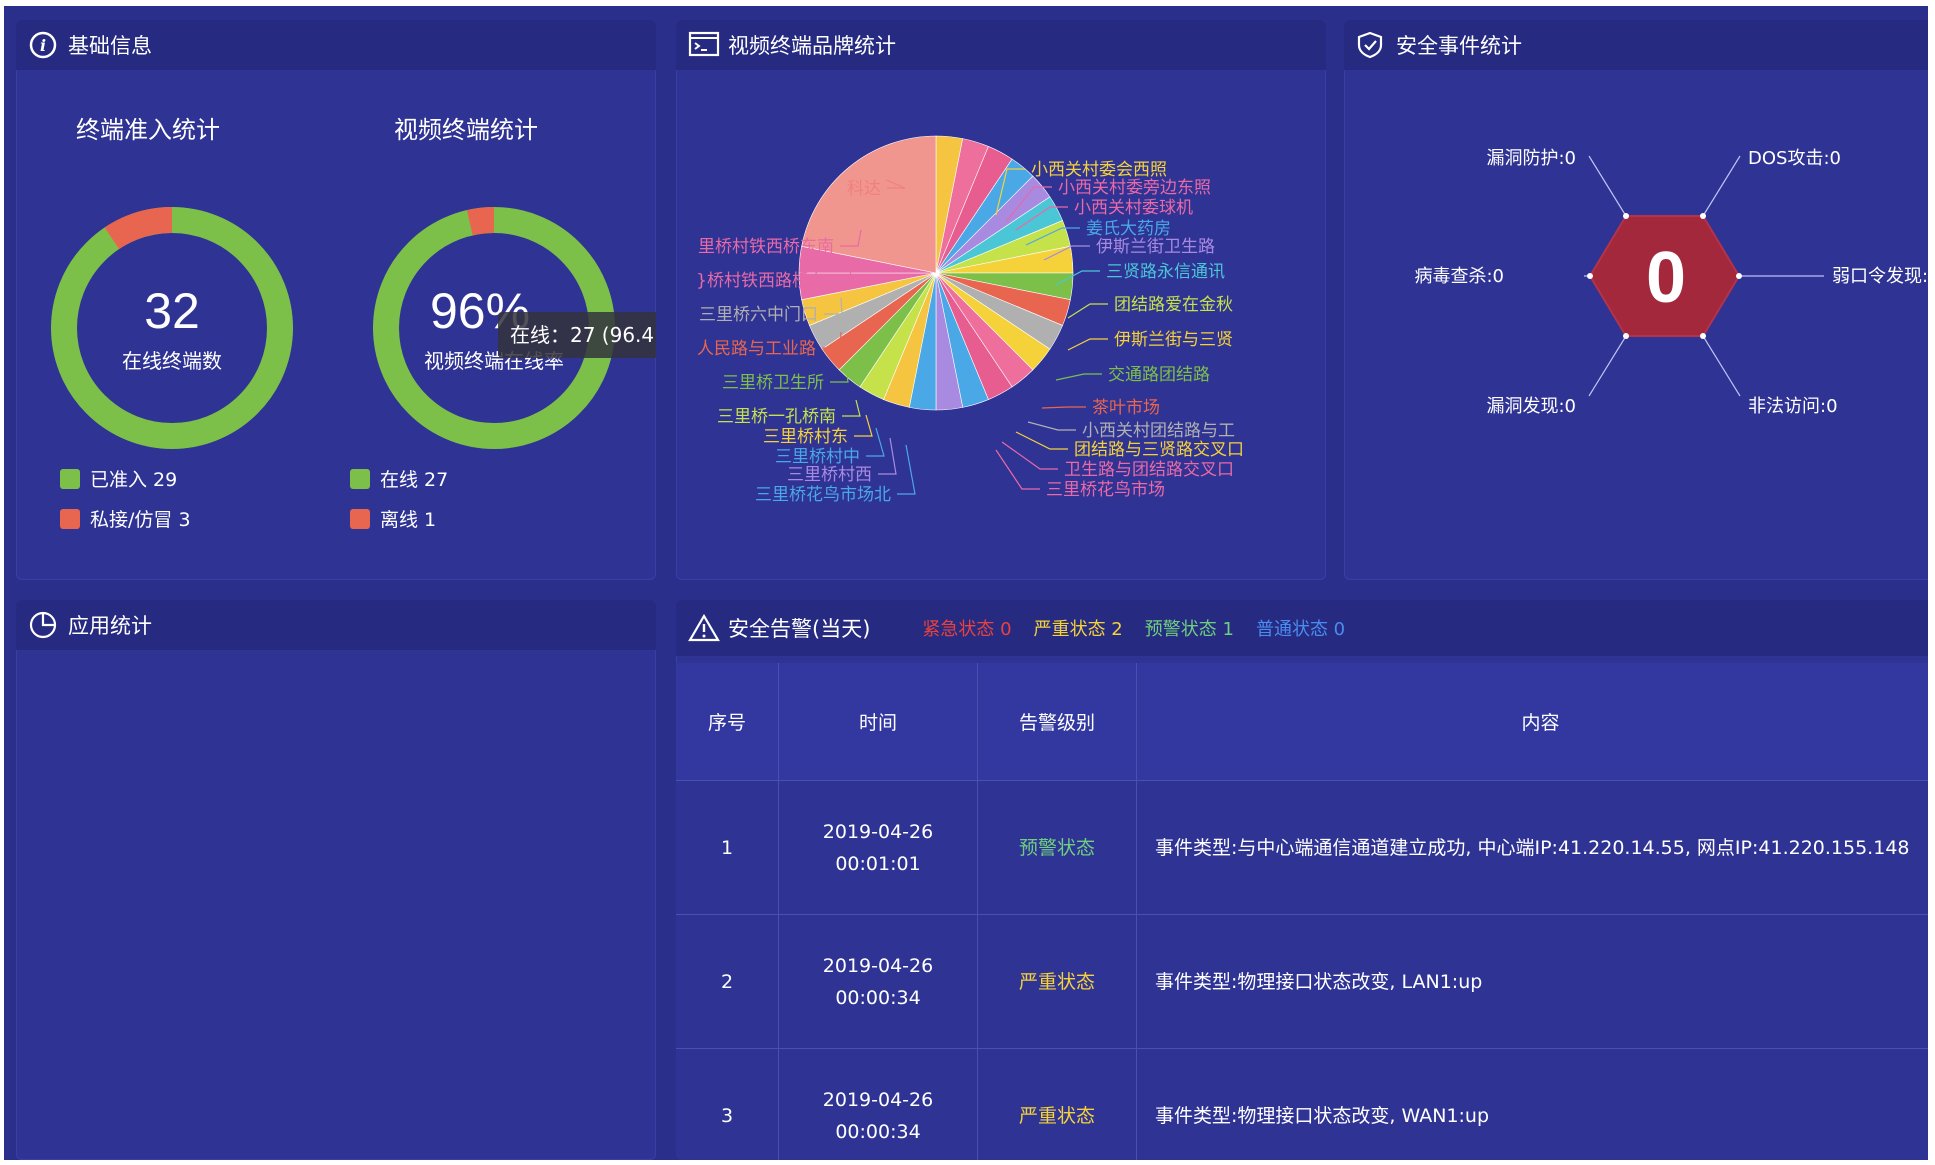 Image resolution: width=1935 pixels, height=1165 pixels. I want to click on label-virus-scan: 病毒查杀:0, so click(1459, 276).